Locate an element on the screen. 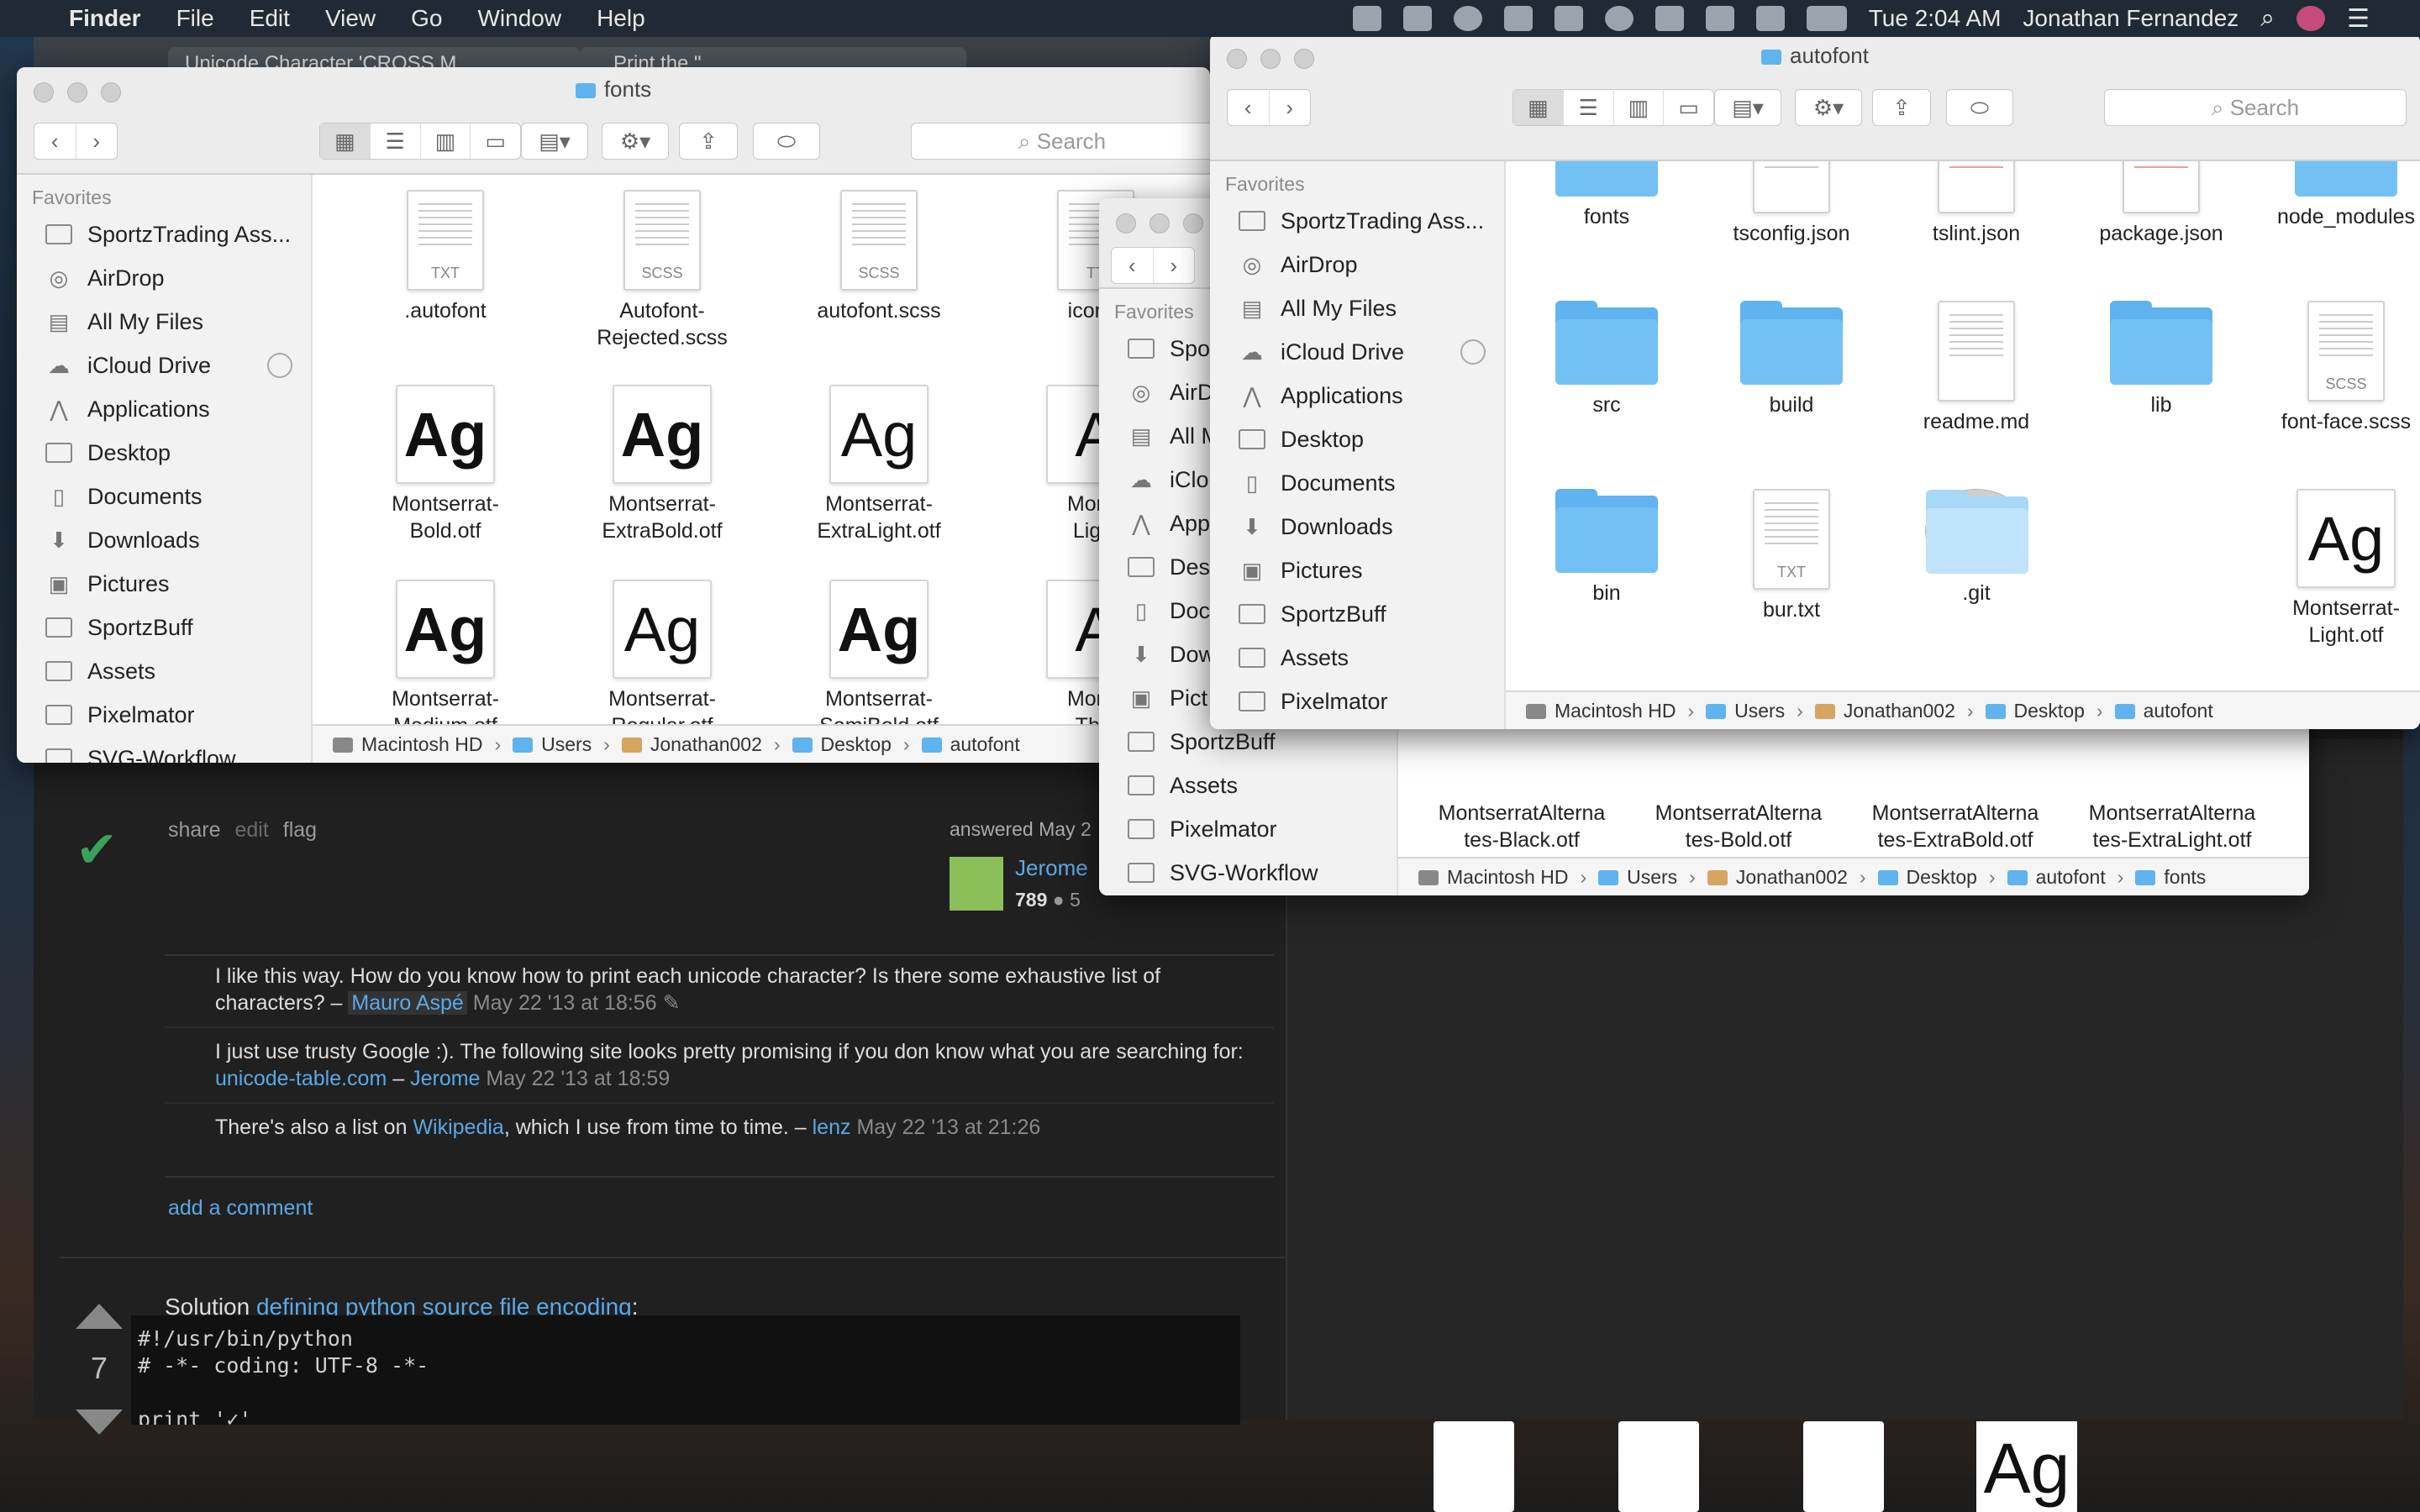 Image resolution: width=2420 pixels, height=1512 pixels. file-item: Ag Montserrat- ExtraLight.otf is located at coordinates (878, 464).